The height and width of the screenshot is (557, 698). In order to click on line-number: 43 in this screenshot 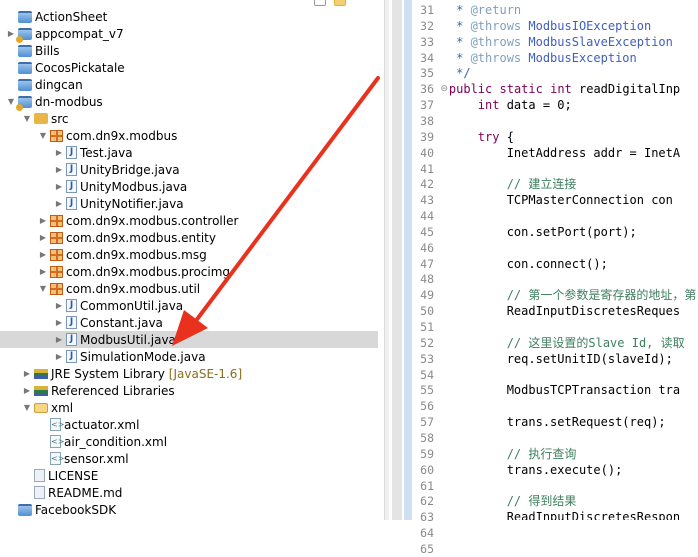, I will do `click(427, 200)`.